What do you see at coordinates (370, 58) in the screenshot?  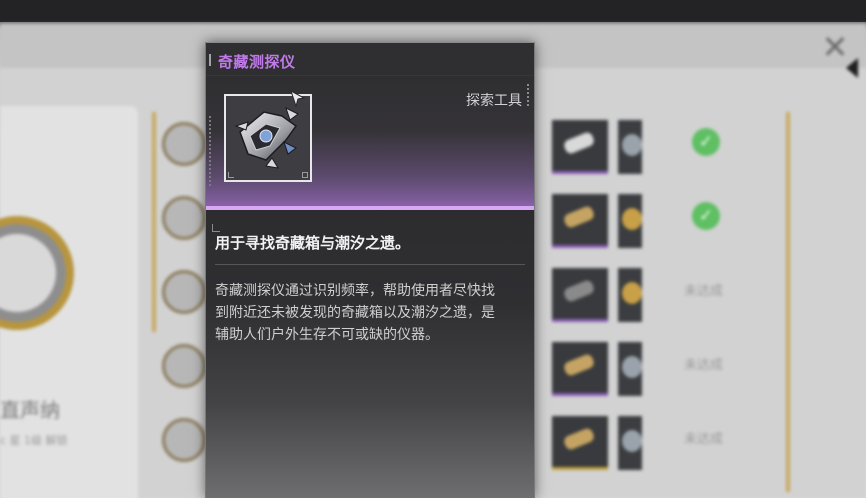 I see `tooltip-header: 奇藏测探仪` at bounding box center [370, 58].